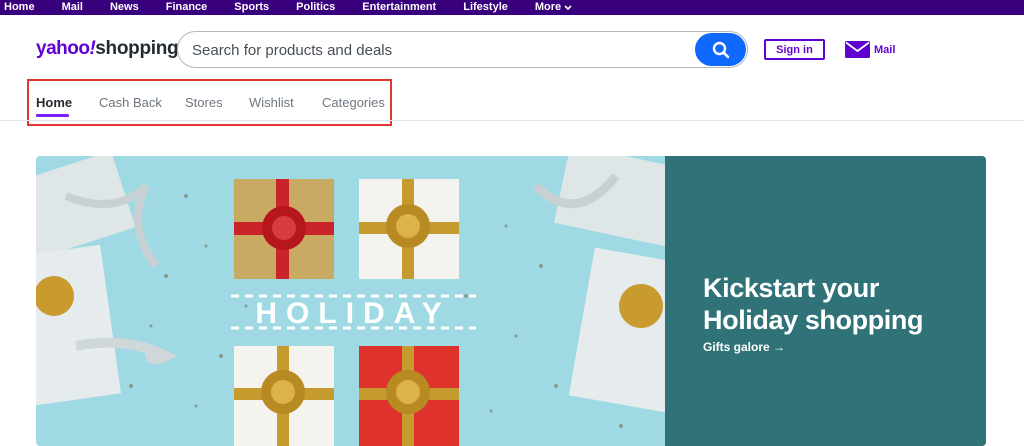  What do you see at coordinates (409, 229) in the screenshot?
I see `white-gift-top` at bounding box center [409, 229].